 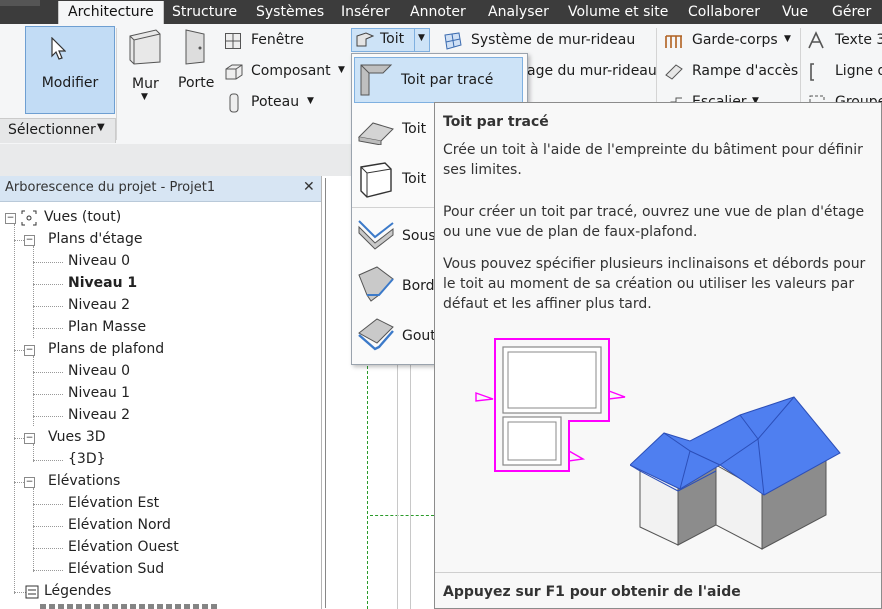 I want to click on menu-item-toit-face: Toit, so click(x=393, y=180).